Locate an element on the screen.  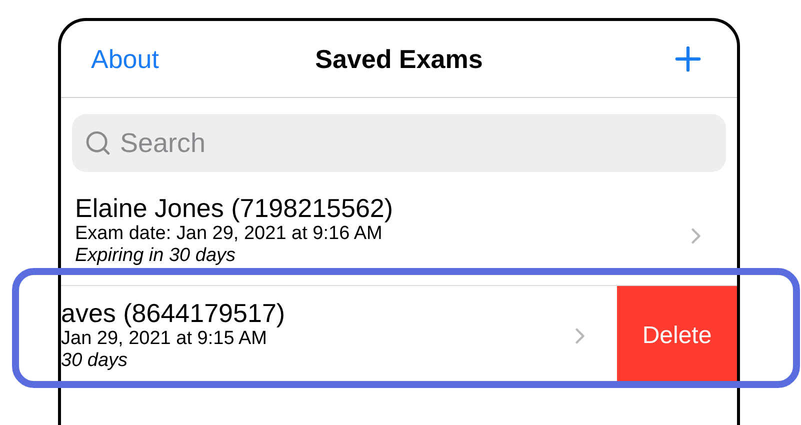
patient-name: Elaine Jones (7198215562) is located at coordinates (234, 208).